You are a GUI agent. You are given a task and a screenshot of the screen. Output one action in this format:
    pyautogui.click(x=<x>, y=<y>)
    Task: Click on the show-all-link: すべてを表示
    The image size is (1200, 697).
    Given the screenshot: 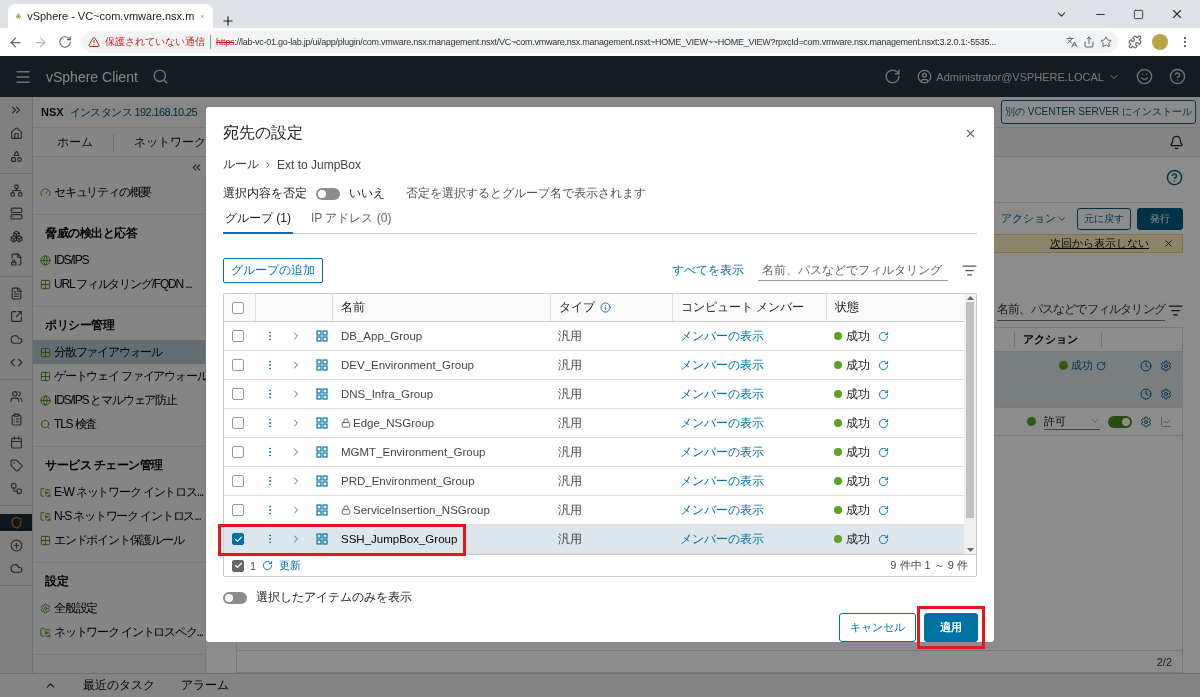 What is the action you would take?
    pyautogui.click(x=708, y=270)
    